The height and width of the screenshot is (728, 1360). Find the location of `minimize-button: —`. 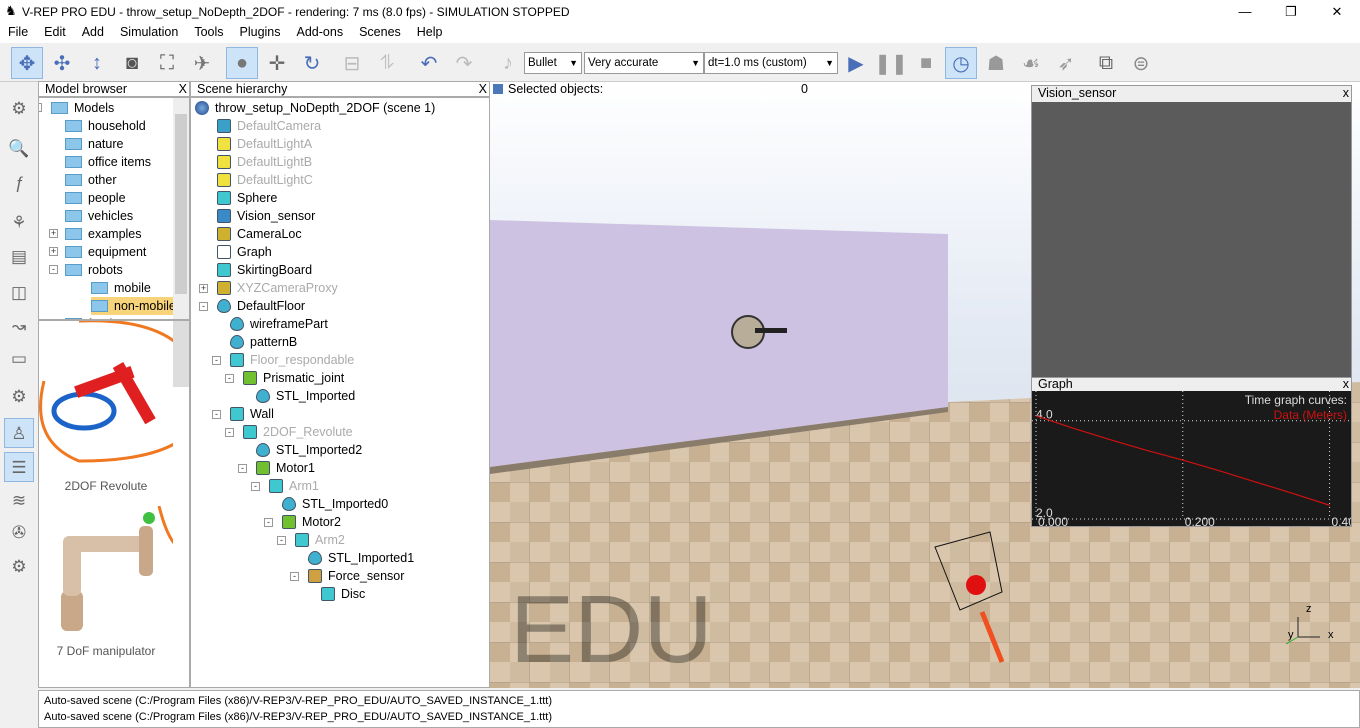

minimize-button: — is located at coordinates (1245, 12).